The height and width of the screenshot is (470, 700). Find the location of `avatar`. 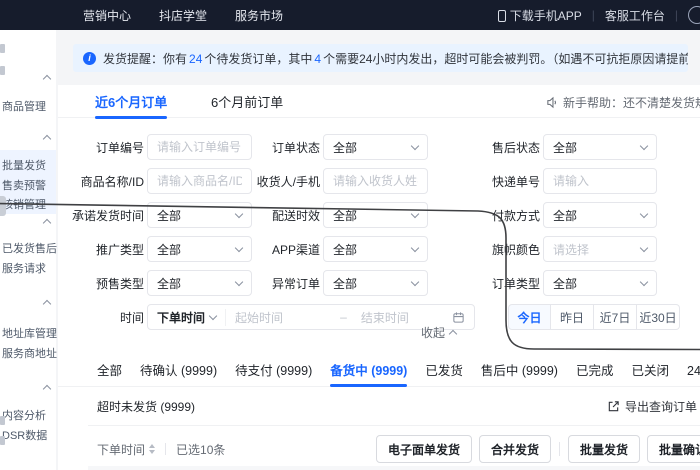

avatar is located at coordinates (694, 15).